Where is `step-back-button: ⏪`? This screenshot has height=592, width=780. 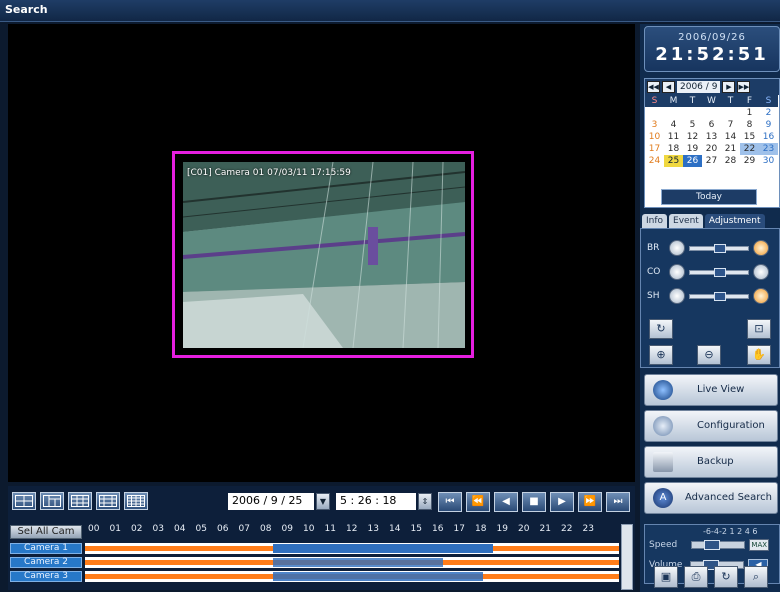 step-back-button: ⏪ is located at coordinates (478, 502).